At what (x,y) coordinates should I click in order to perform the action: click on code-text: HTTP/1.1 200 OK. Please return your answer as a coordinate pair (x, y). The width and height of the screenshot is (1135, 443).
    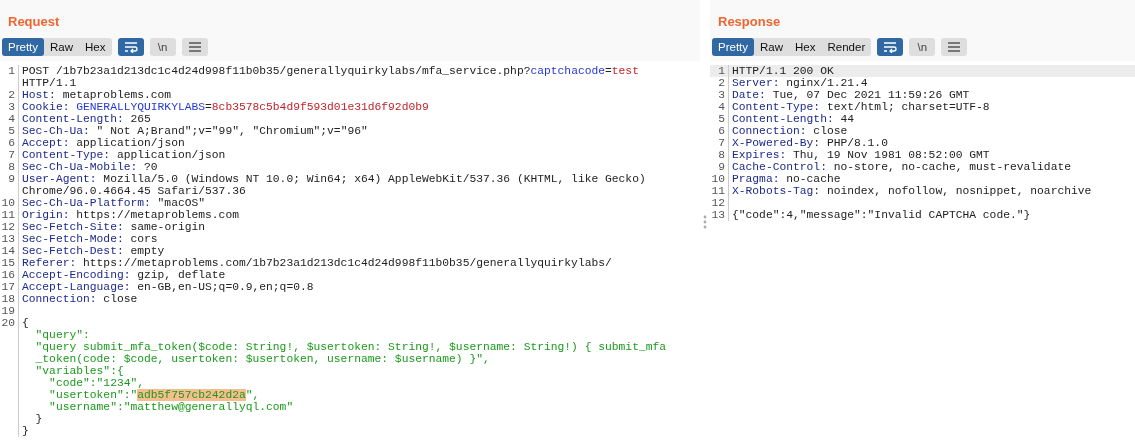
    Looking at the image, I should click on (783, 71).